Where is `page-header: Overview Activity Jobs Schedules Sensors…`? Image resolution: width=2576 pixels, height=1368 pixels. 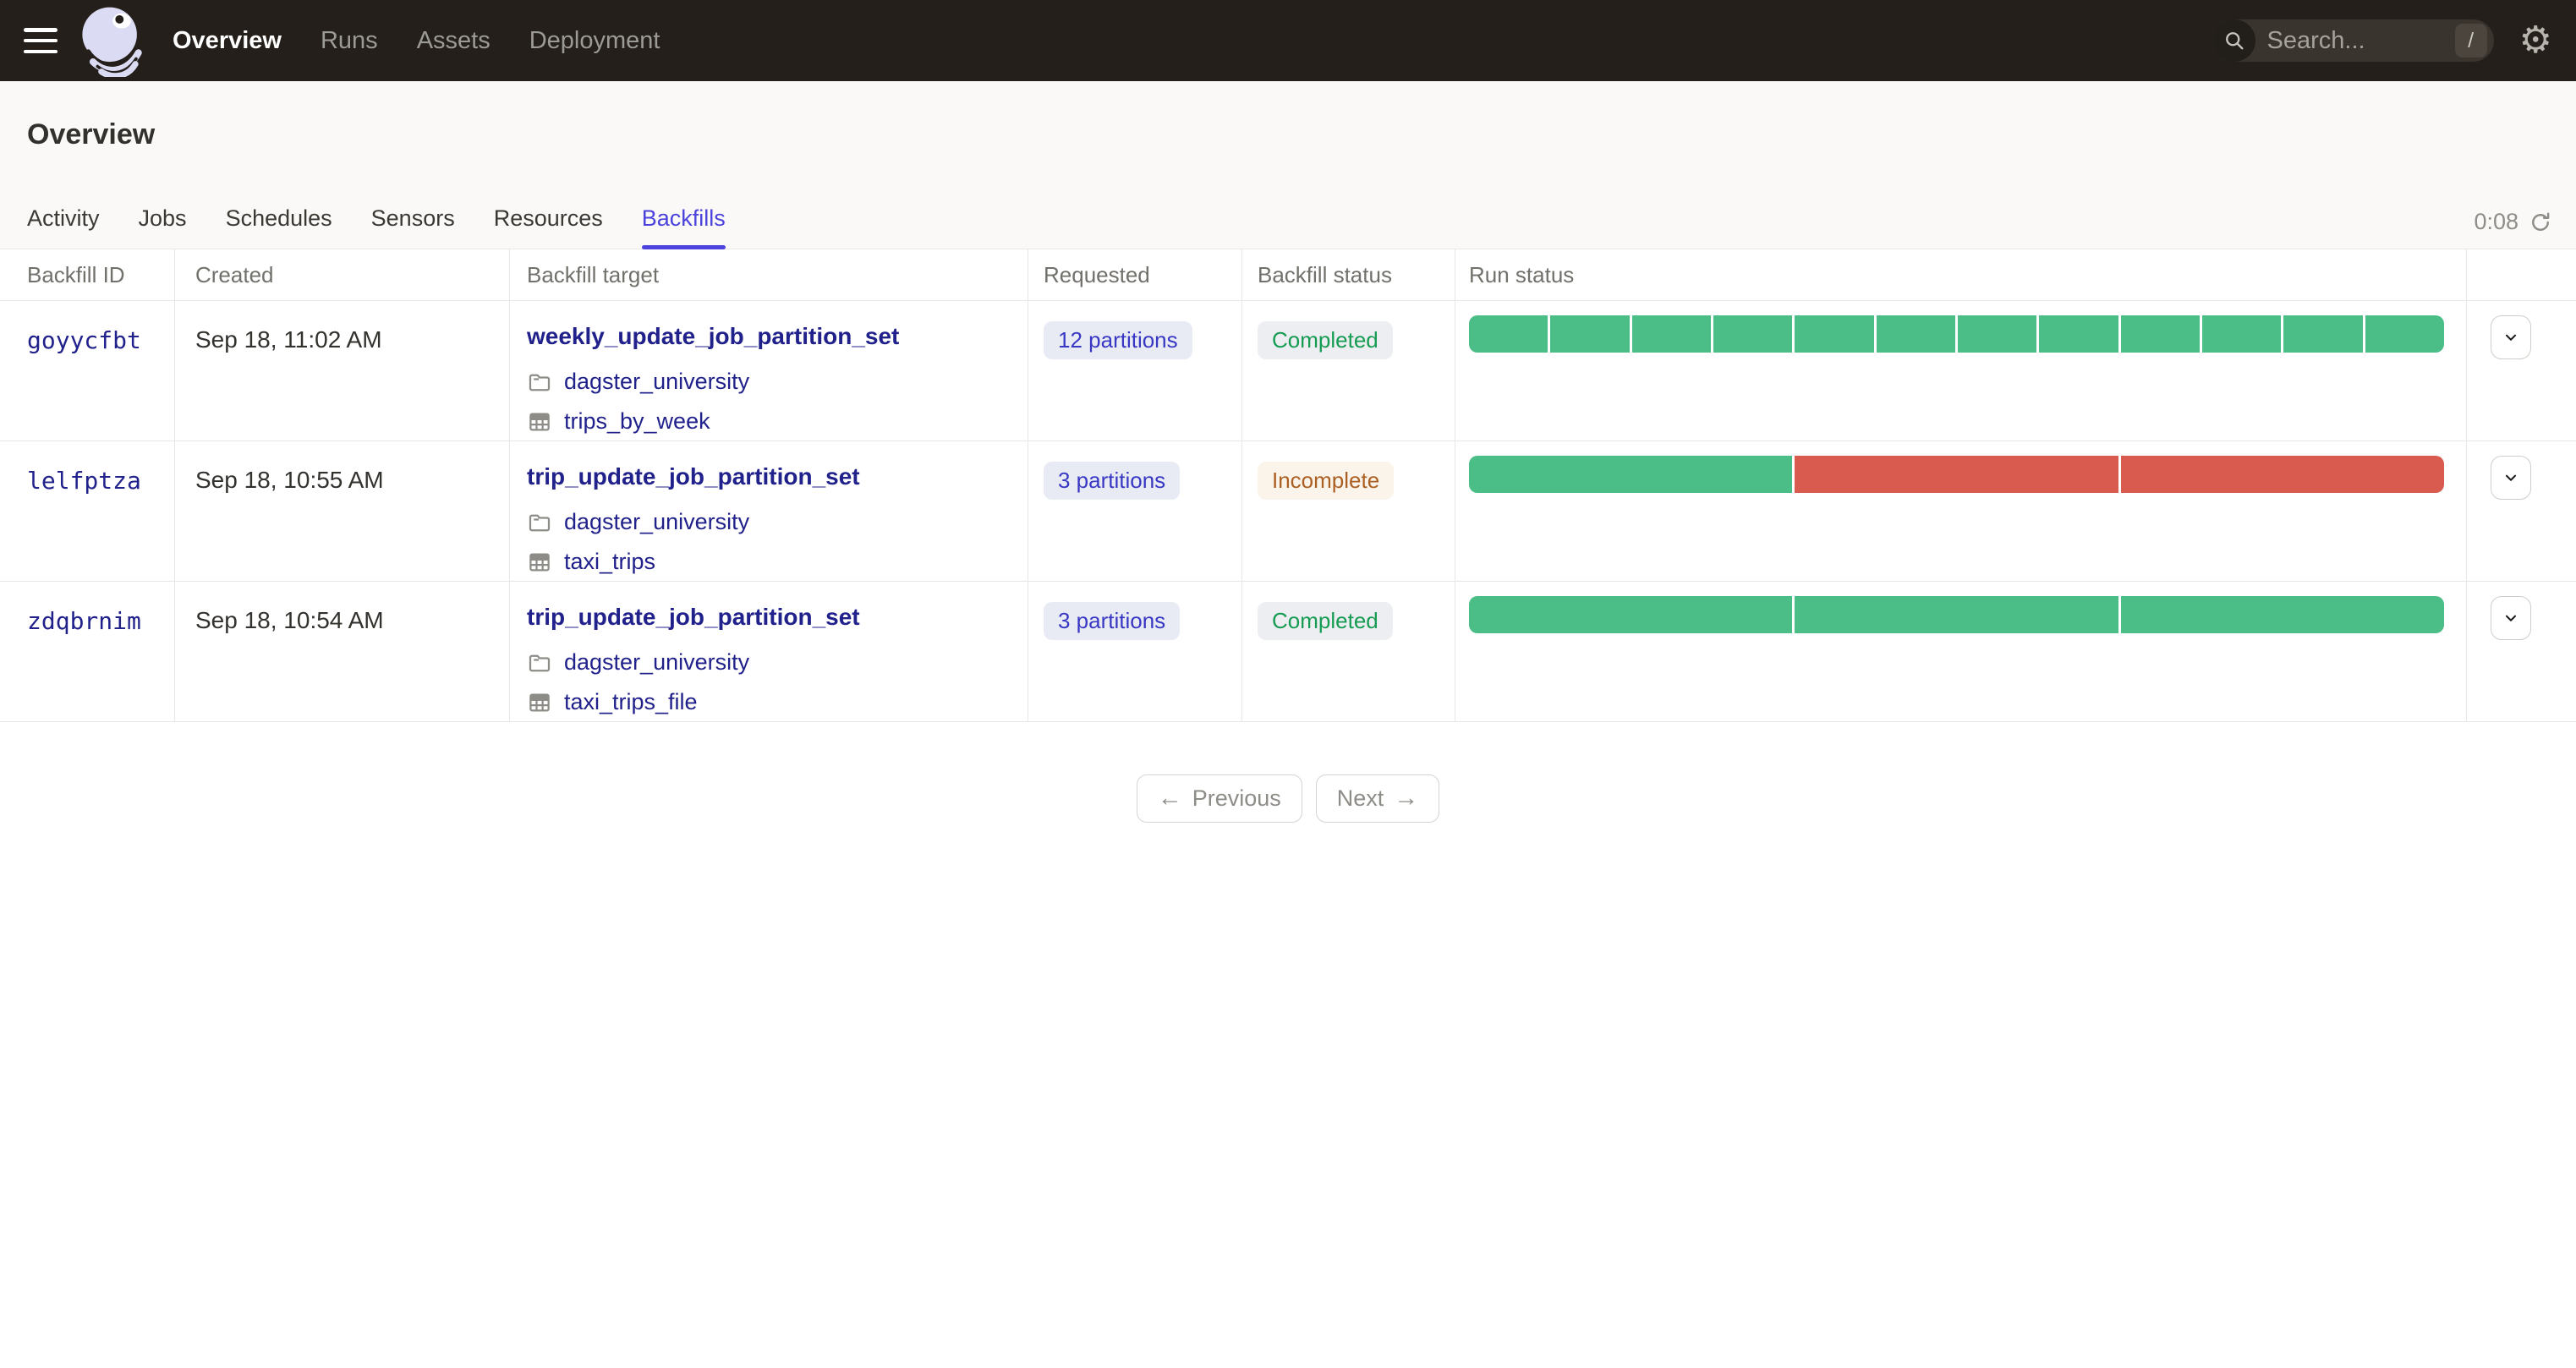
page-header: Overview Activity Jobs Schedules Sensors… is located at coordinates (1288, 165).